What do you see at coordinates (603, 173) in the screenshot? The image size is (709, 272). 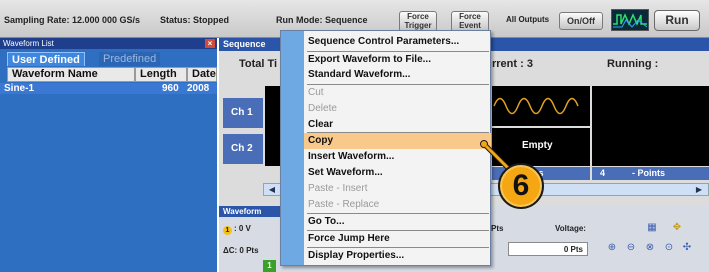 I see `step4-number: 4` at bounding box center [603, 173].